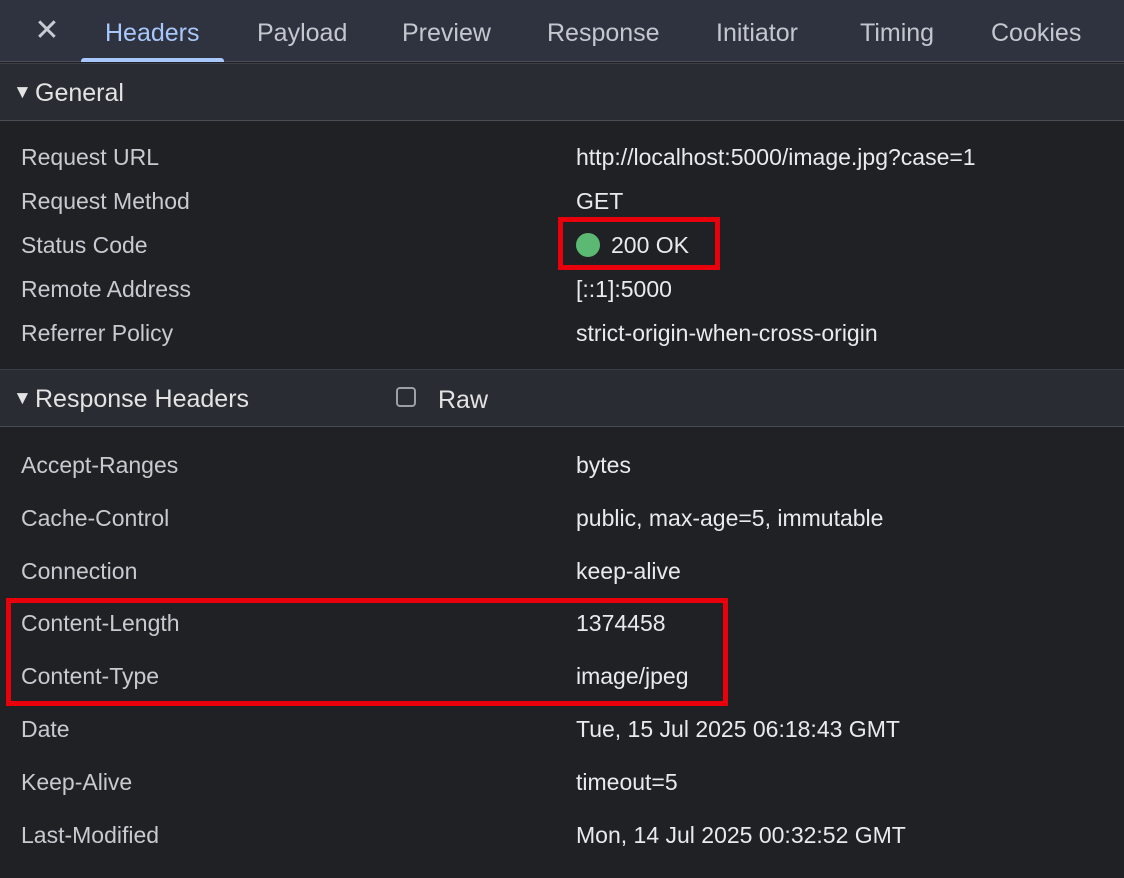  I want to click on response-headers-section-title: Response Headers, so click(142, 399).